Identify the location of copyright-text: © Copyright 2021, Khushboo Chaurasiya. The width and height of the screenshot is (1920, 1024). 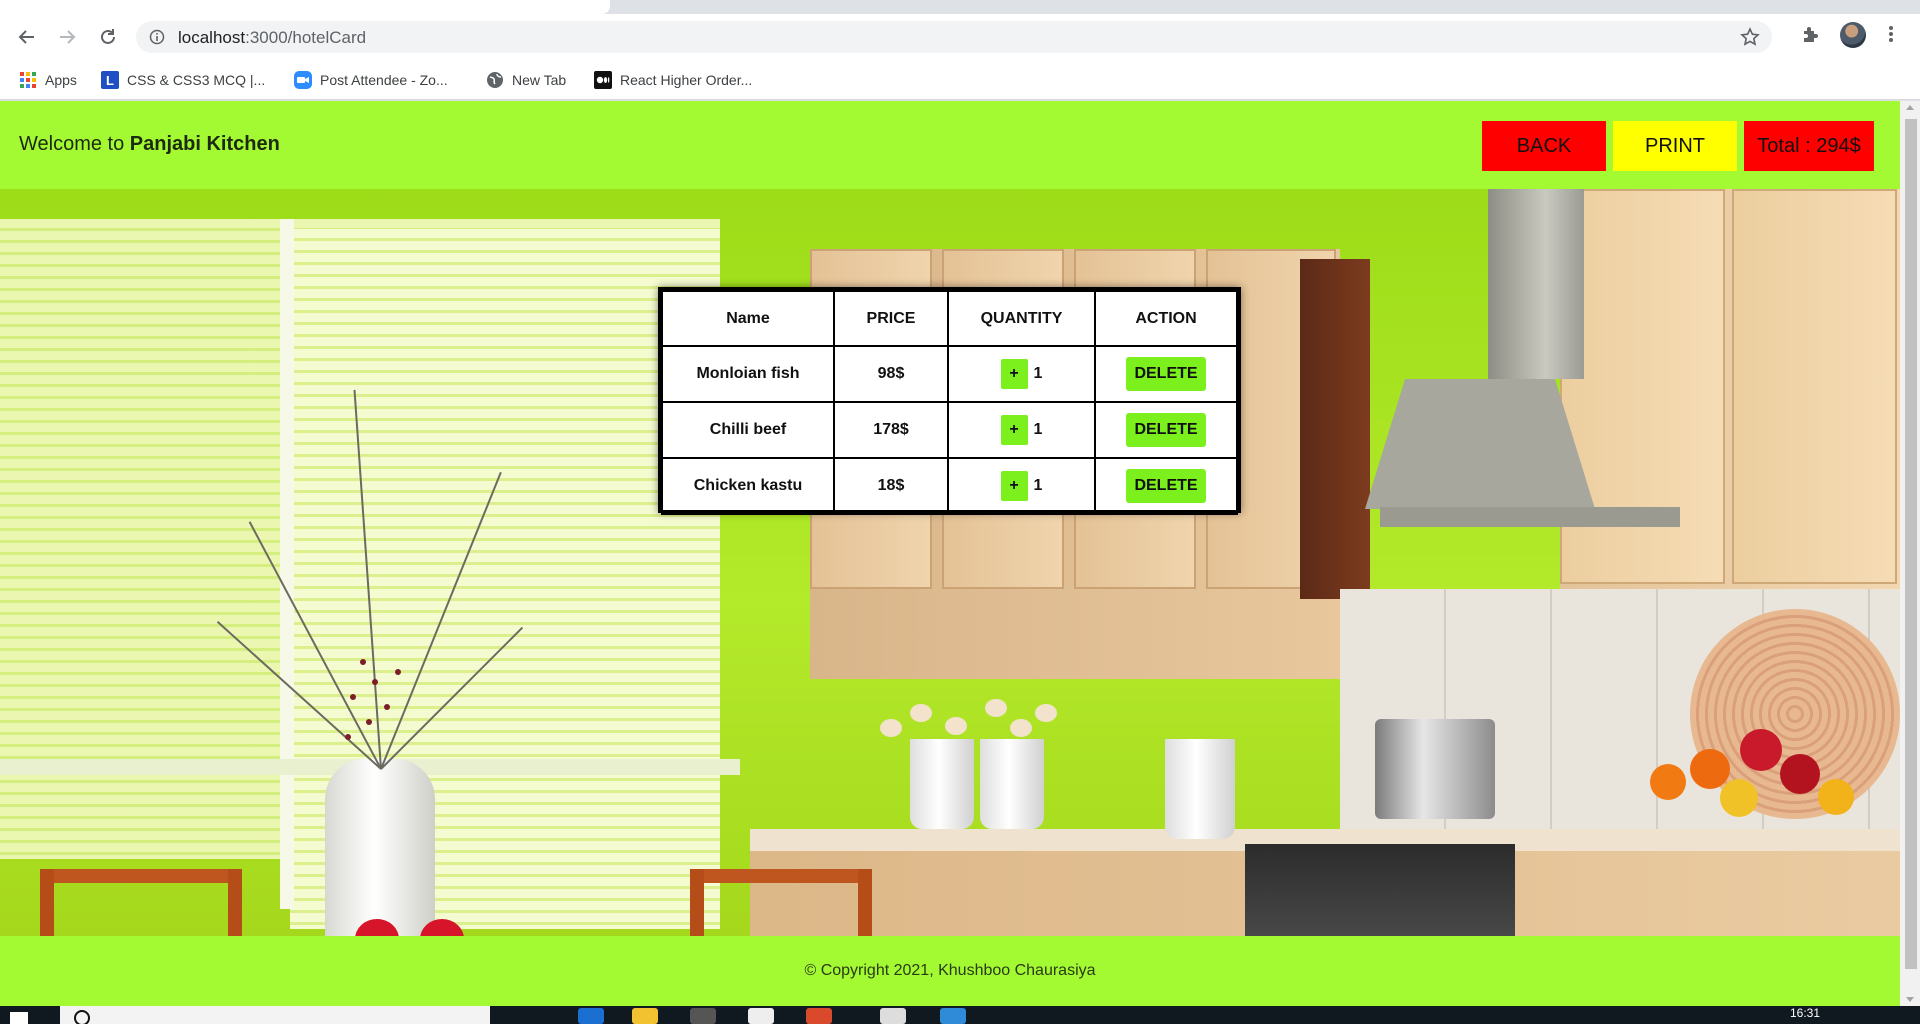
(950, 970).